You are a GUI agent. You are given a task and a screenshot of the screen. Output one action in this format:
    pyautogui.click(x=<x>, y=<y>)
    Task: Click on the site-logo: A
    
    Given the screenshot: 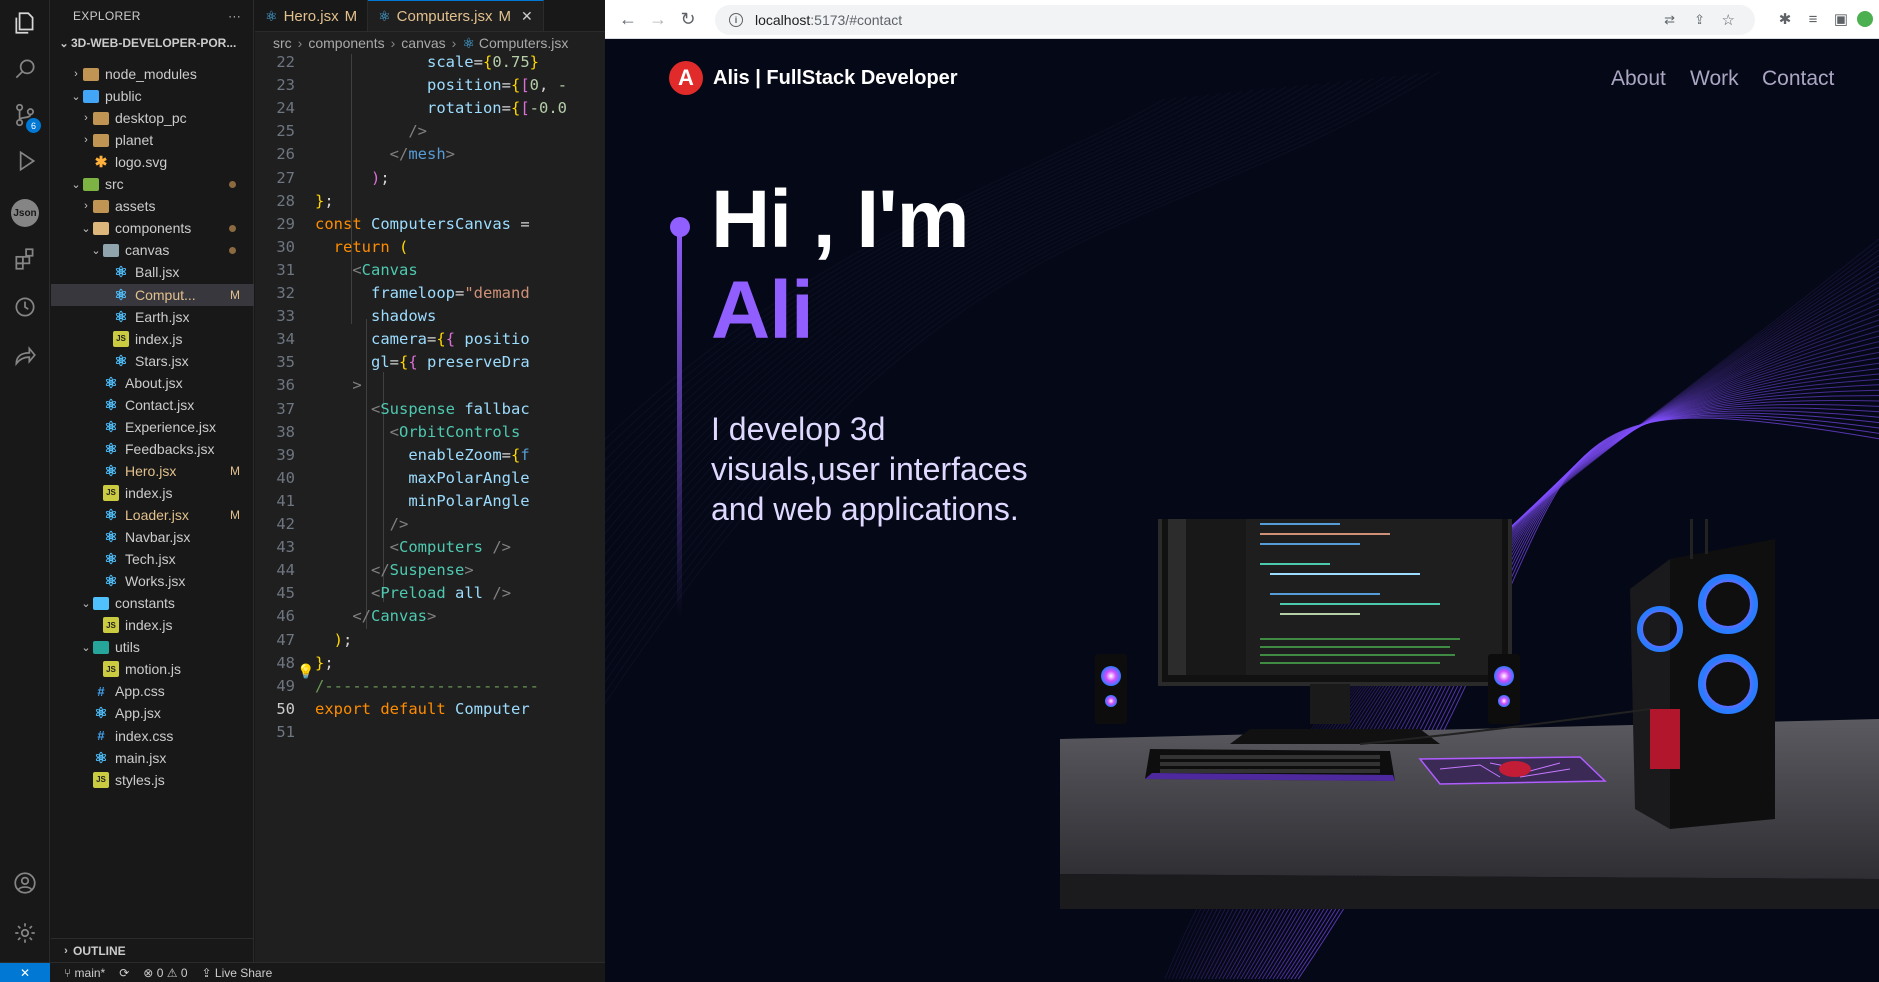 What is the action you would take?
    pyautogui.click(x=686, y=78)
    